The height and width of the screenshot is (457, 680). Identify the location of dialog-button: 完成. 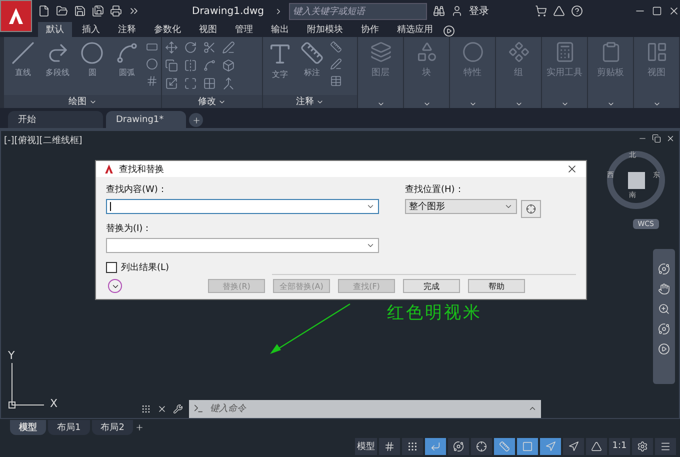
(431, 286).